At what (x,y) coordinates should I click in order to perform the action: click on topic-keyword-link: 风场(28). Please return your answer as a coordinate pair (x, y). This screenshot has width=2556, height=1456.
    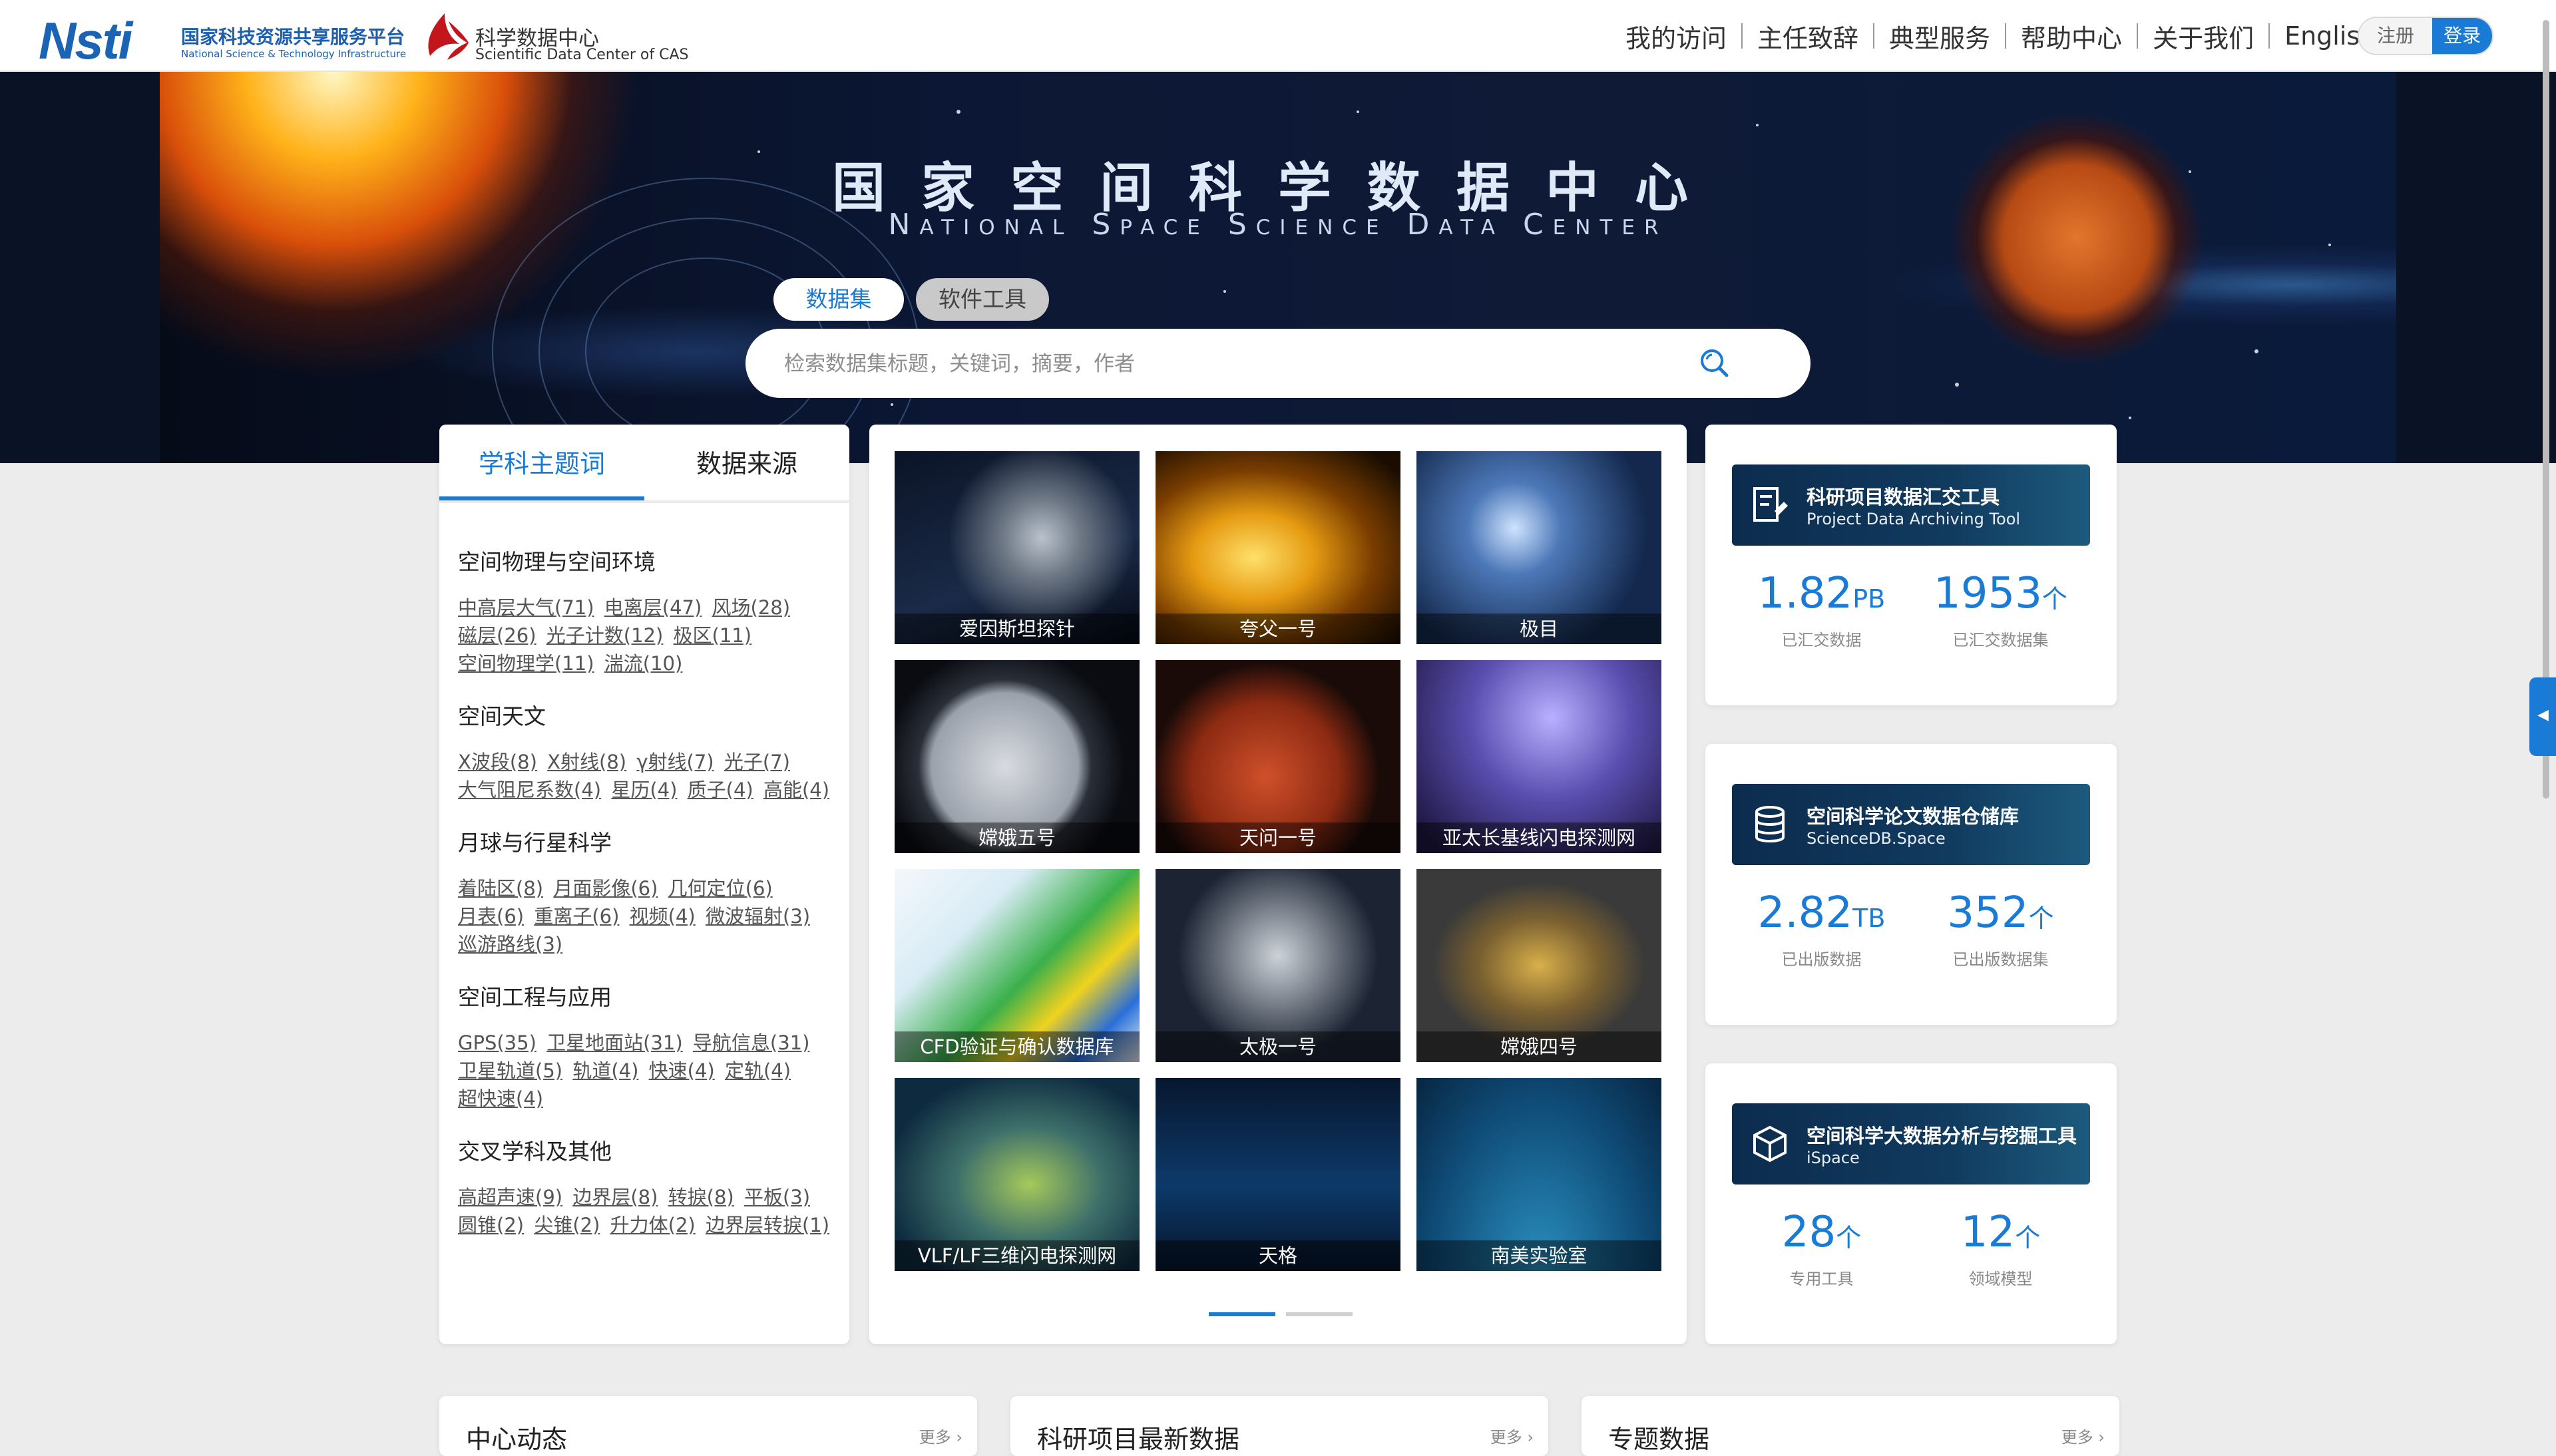
    Looking at the image, I should click on (751, 608).